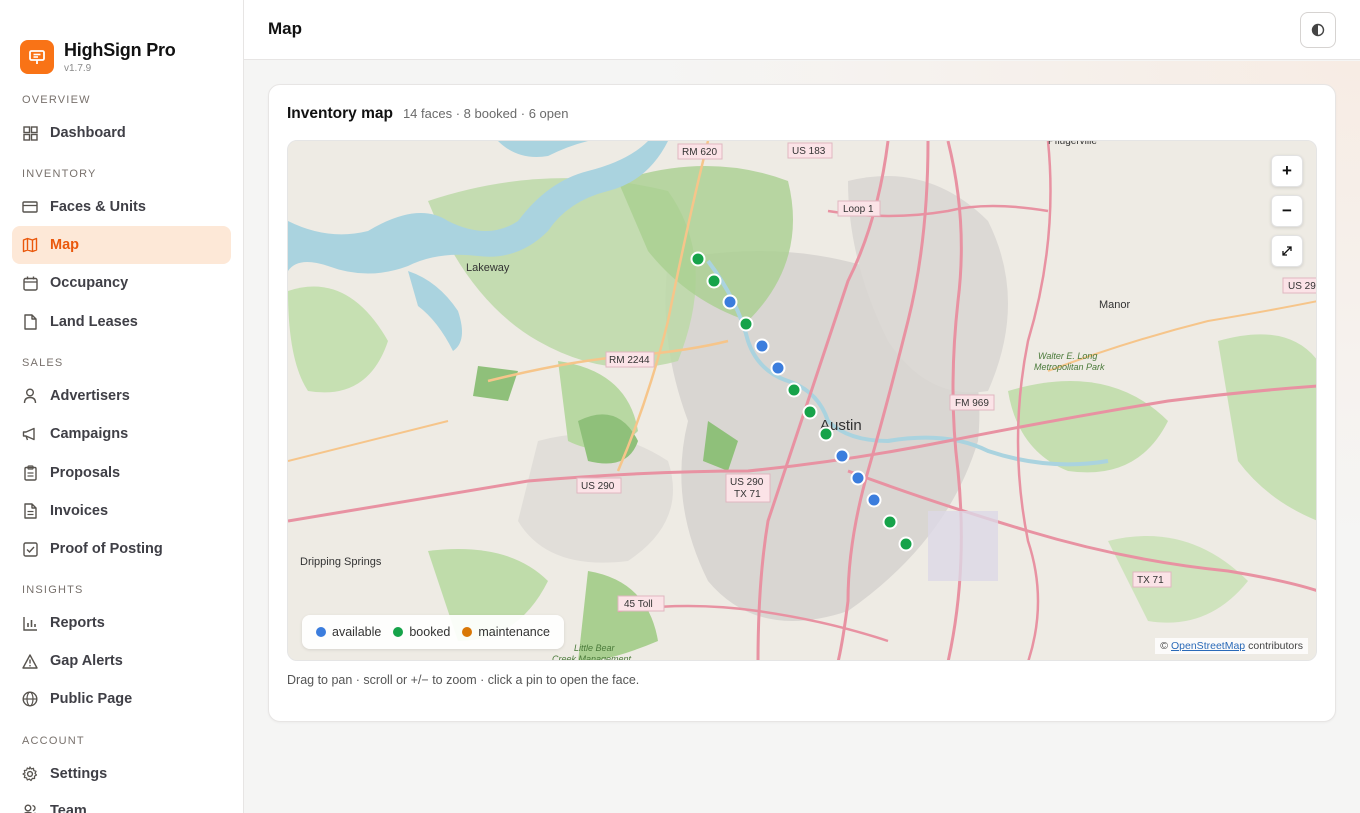 The height and width of the screenshot is (813, 1360). I want to click on sidebar-item-label: Team, so click(68, 807).